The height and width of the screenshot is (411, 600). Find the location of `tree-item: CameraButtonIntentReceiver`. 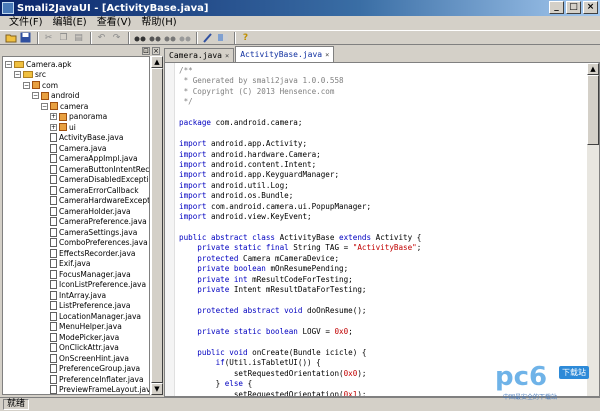

tree-item: CameraButtonIntentReceiver is located at coordinates (99, 169).